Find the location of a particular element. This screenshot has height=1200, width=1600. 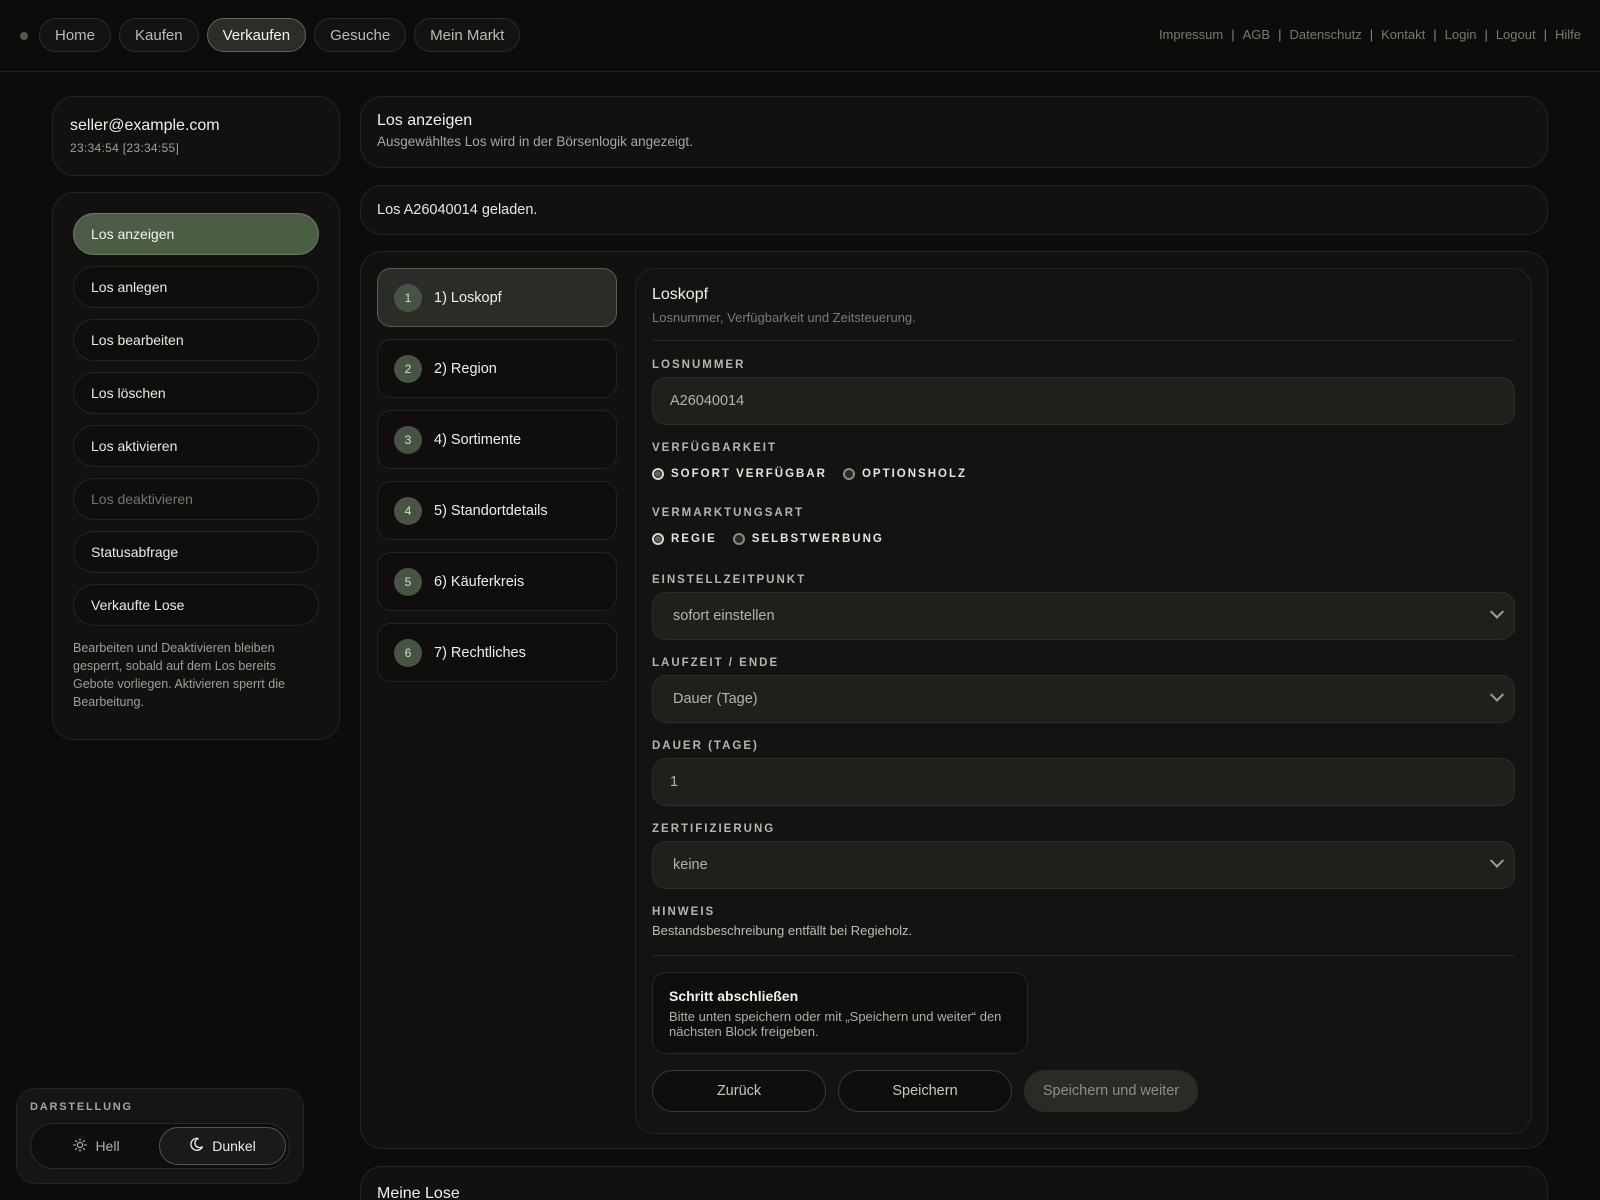

step-loskopf: 1 1) Loskopf is located at coordinates (497, 297).